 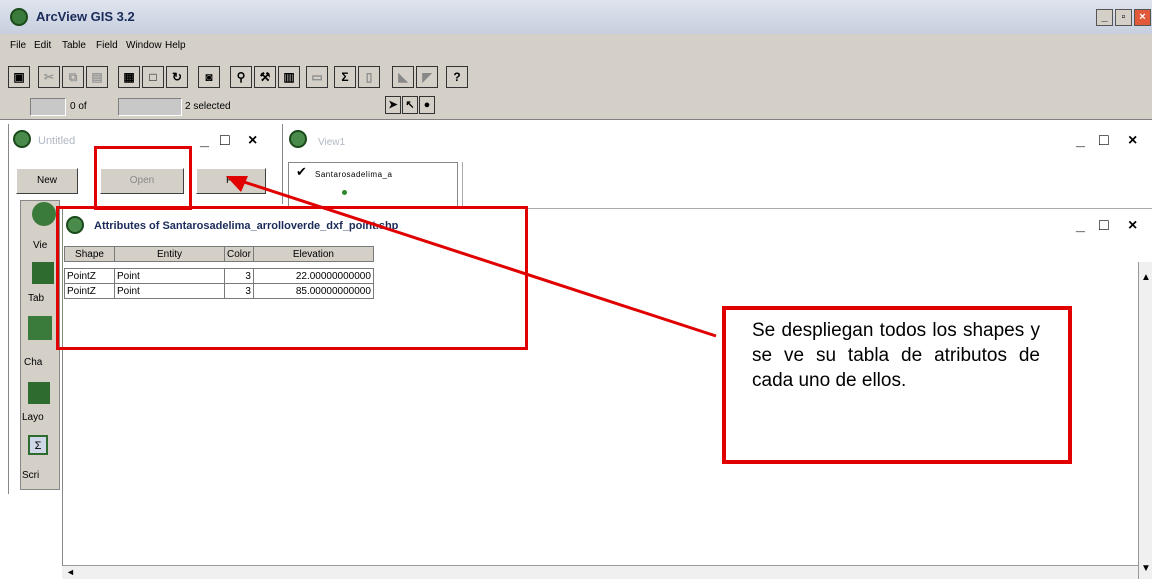 I want to click on layer-name: Santarosadelima_a, so click(x=353, y=174).